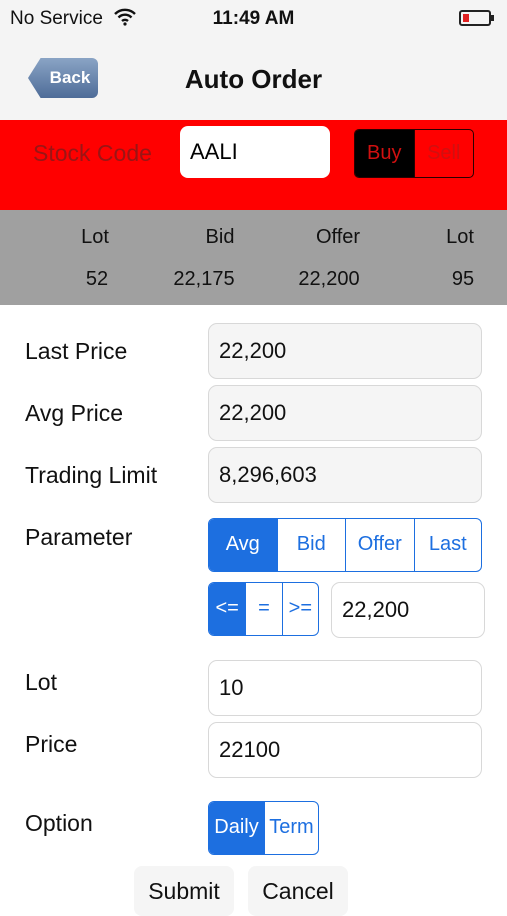 Image resolution: width=507 pixels, height=916 pixels. What do you see at coordinates (204, 279) in the screenshot?
I see `quote-bid-value: 22,175` at bounding box center [204, 279].